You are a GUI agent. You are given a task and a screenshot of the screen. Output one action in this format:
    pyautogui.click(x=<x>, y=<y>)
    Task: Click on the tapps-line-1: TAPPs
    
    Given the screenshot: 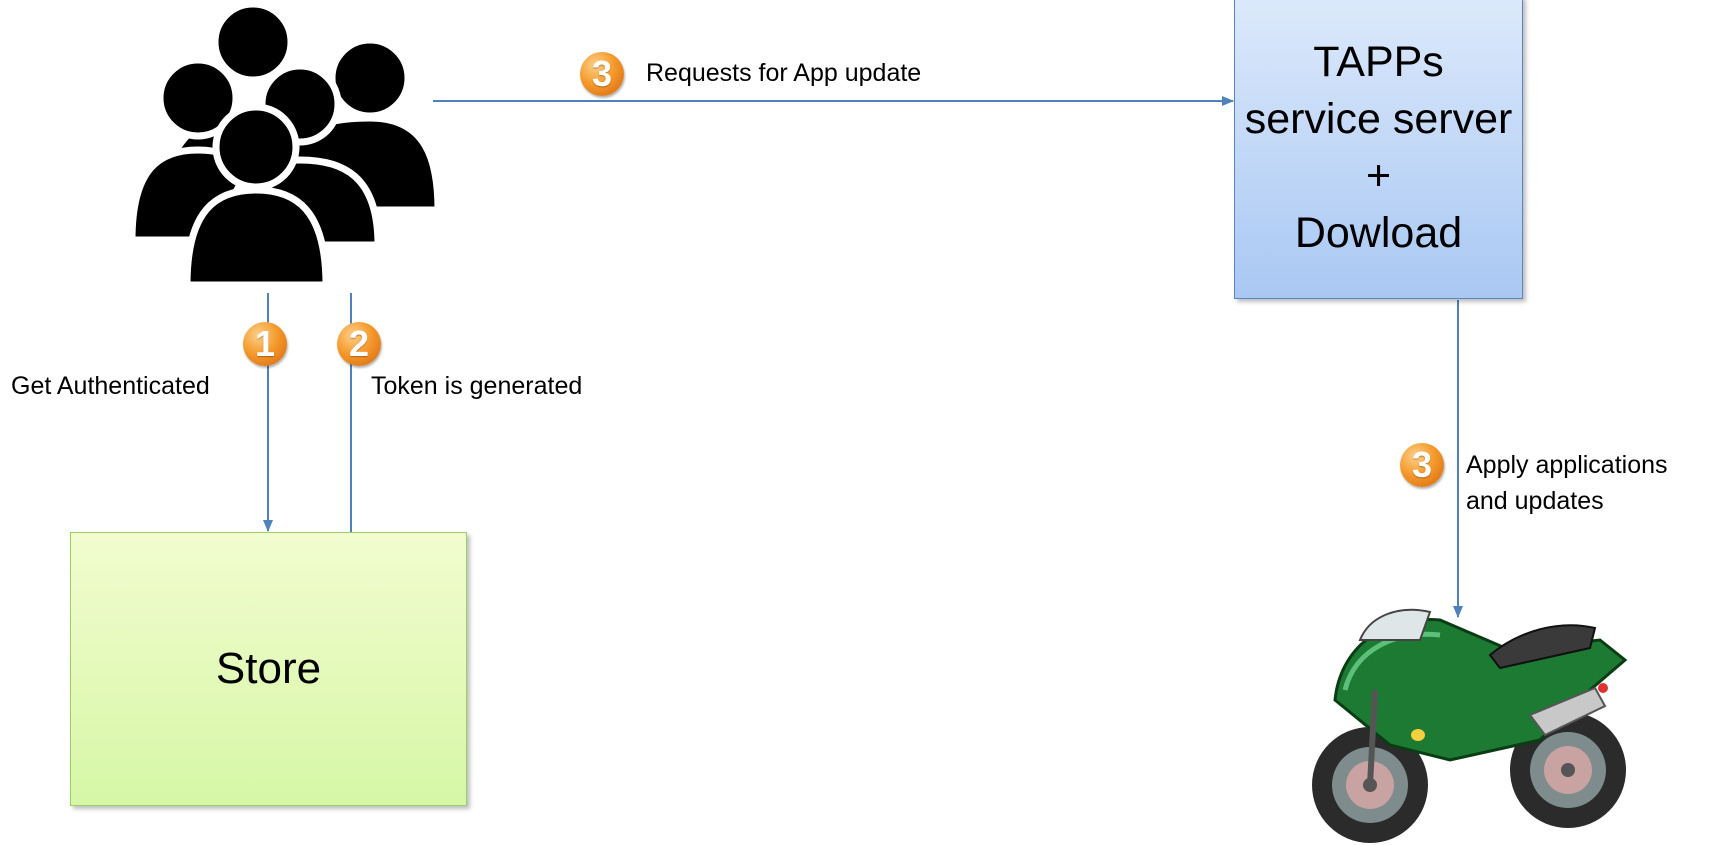 What is the action you would take?
    pyautogui.click(x=1378, y=61)
    